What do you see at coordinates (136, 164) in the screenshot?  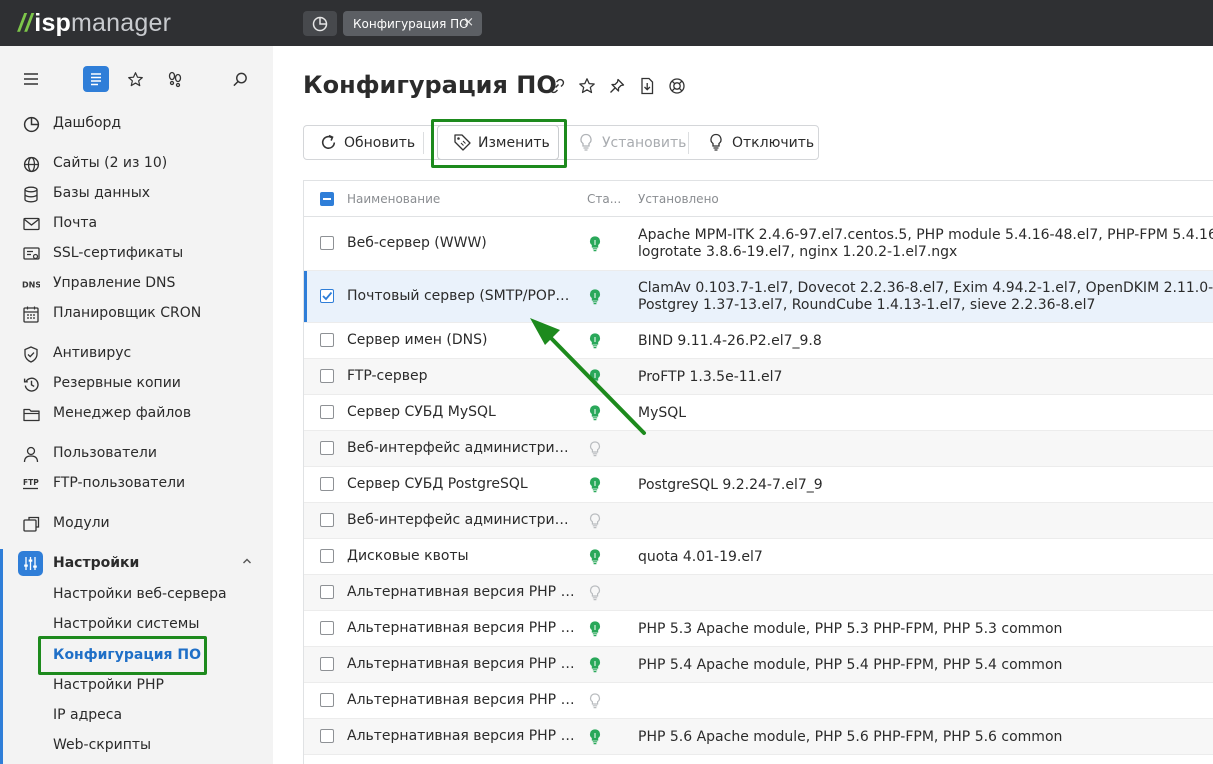 I see `sidebar-item-sites: Сайты (2 из 10)` at bounding box center [136, 164].